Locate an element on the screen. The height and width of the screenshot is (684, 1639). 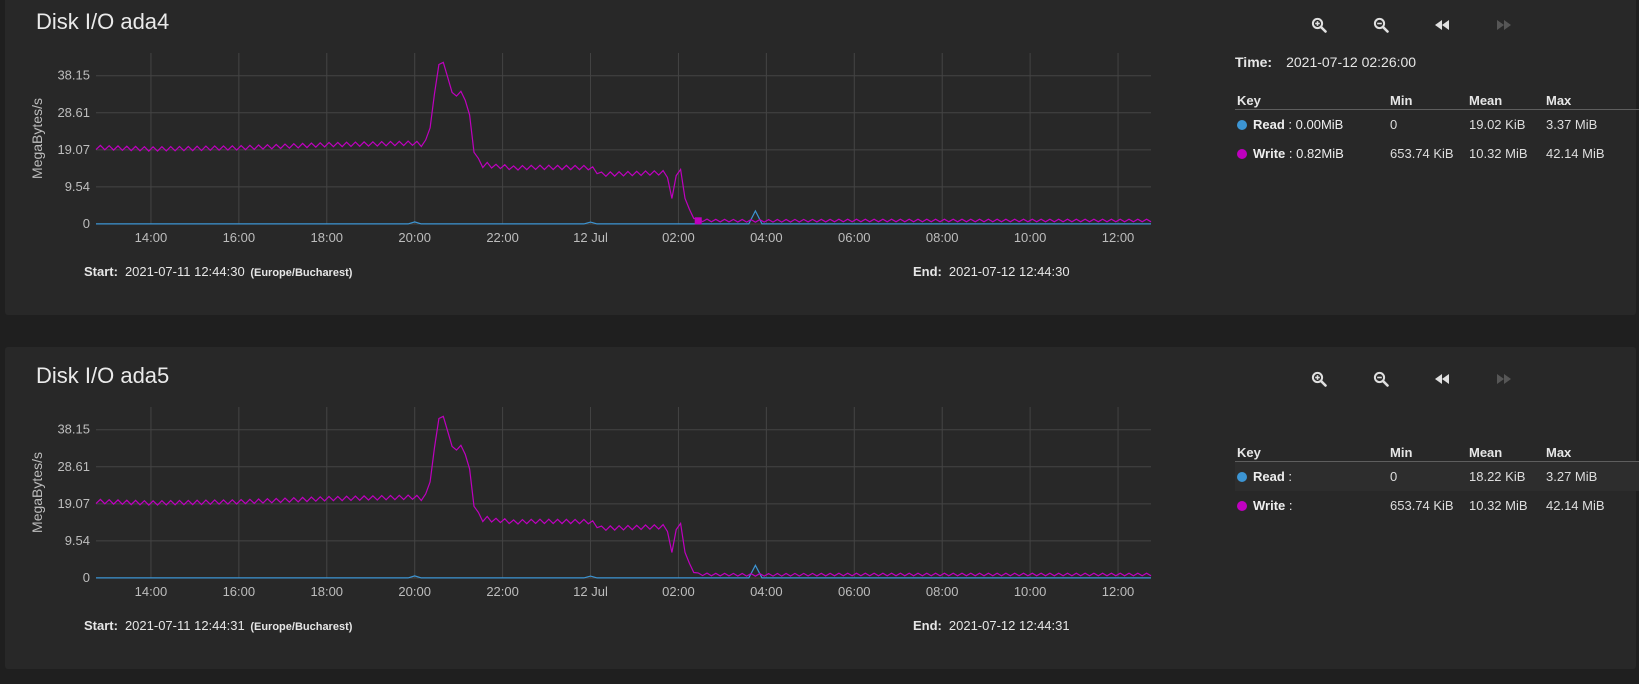
hover-time: Time: 2021-07-12 02:26:00 is located at coordinates (1325, 62).